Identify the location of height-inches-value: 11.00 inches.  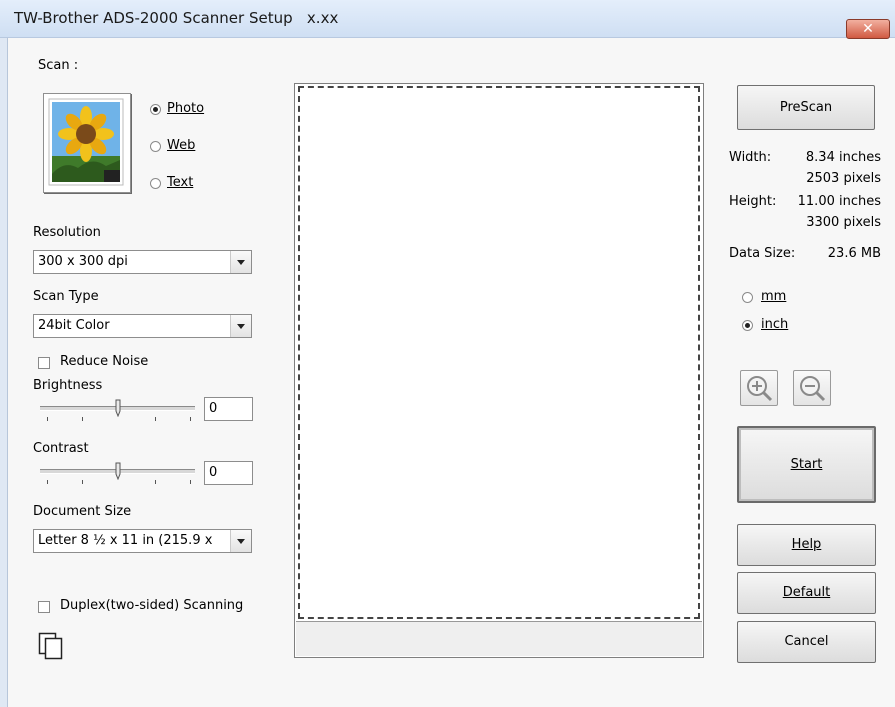
(839, 201).